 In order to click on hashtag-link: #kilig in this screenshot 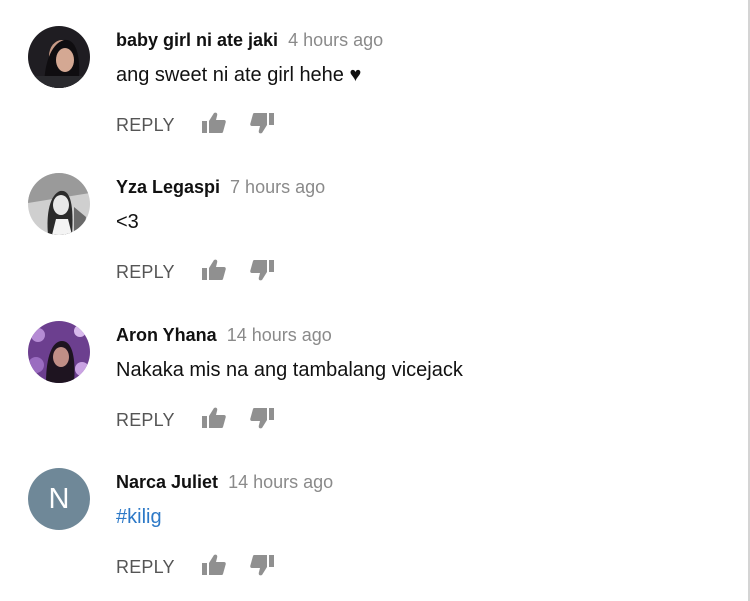, I will do `click(139, 517)`.